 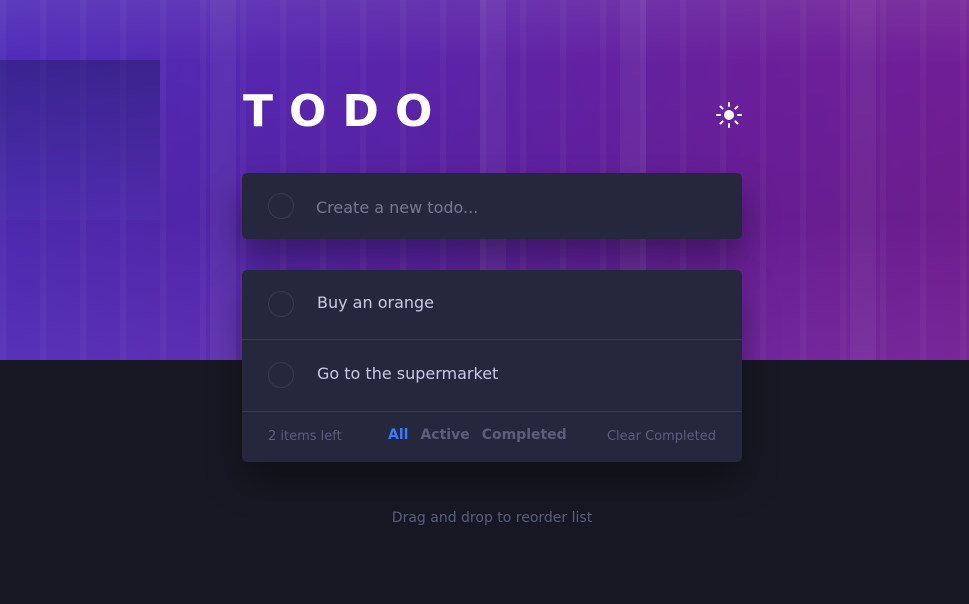 What do you see at coordinates (516, 207) in the screenshot?
I see `new-todo-input` at bounding box center [516, 207].